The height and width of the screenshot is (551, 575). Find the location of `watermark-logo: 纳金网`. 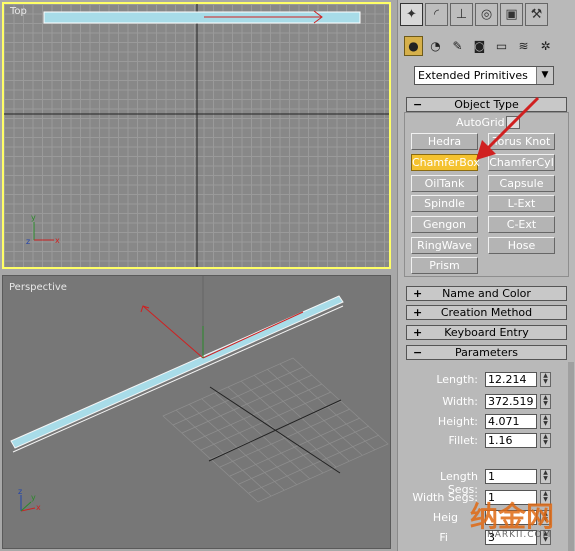

watermark-logo: 纳金网 is located at coordinates (512, 516).